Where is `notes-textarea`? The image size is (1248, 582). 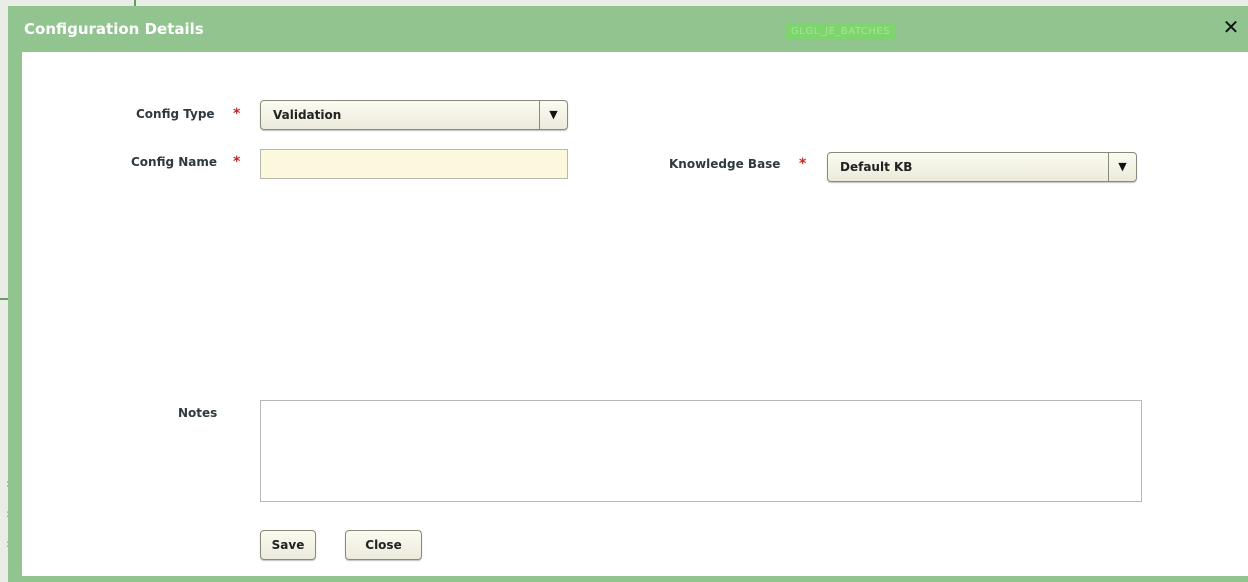 notes-textarea is located at coordinates (701, 451).